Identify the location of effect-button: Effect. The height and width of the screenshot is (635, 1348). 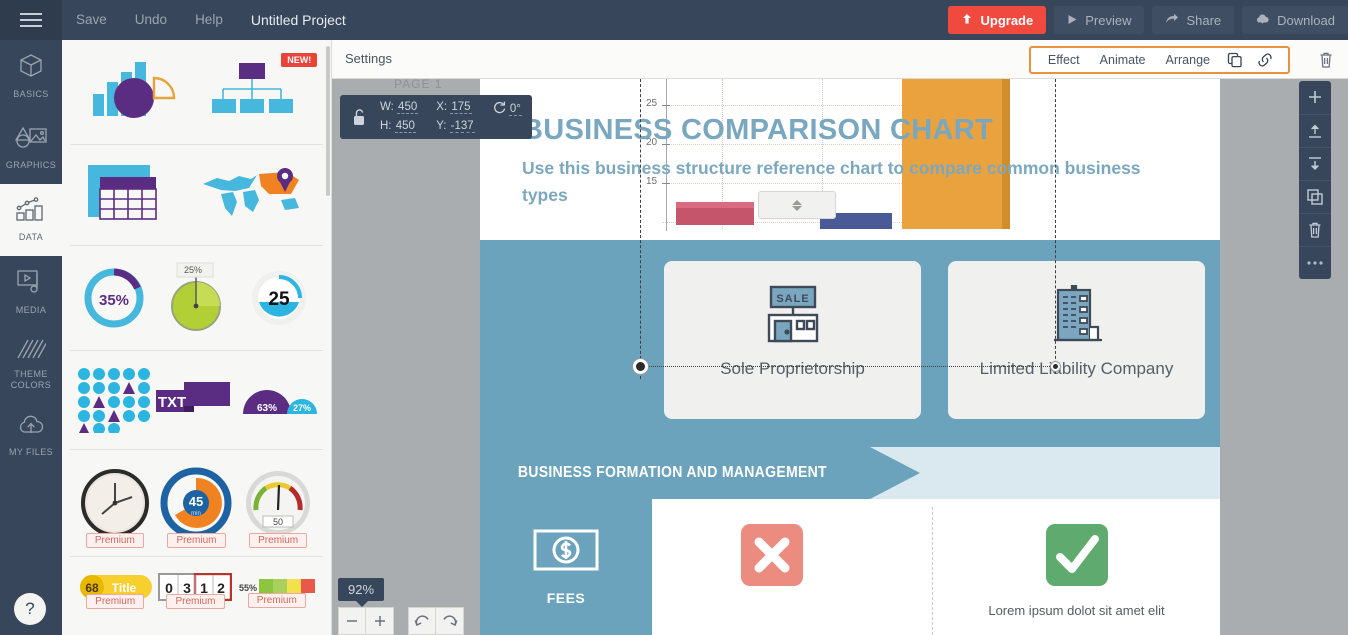
(1064, 60).